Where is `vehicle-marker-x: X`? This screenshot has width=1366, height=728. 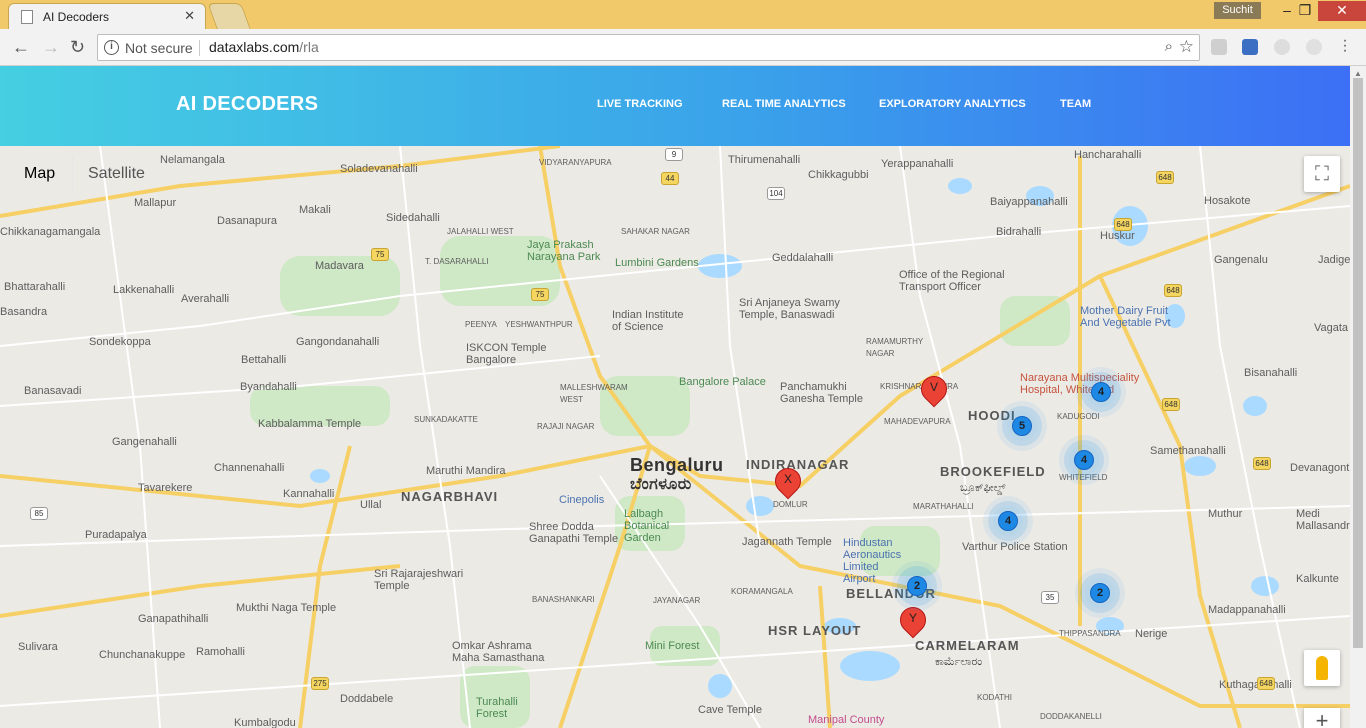 vehicle-marker-x: X is located at coordinates (788, 483).